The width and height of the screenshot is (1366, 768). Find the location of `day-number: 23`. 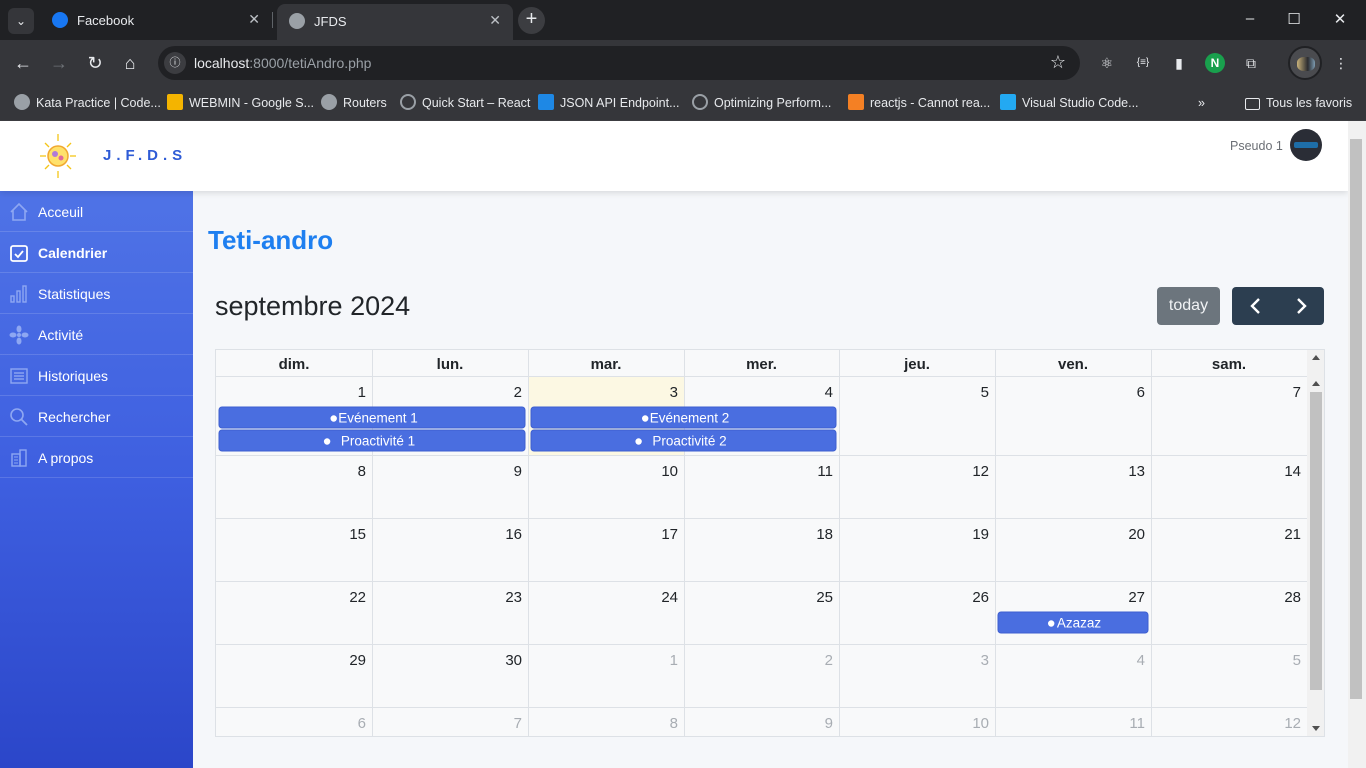

day-number: 23 is located at coordinates (513, 597).